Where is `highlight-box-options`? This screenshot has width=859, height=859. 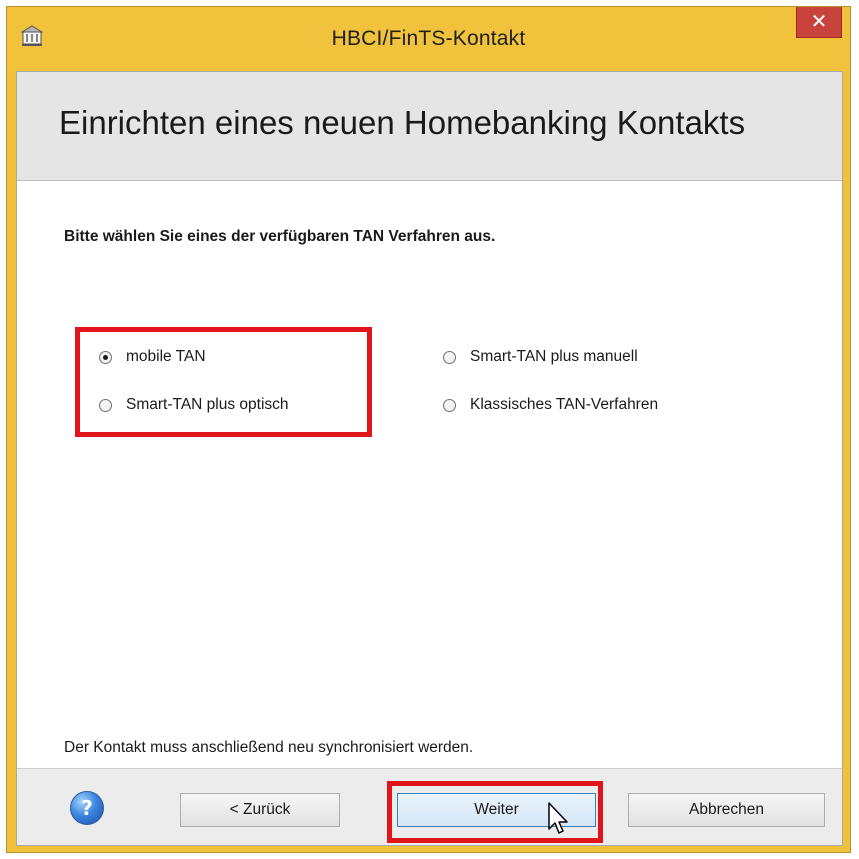 highlight-box-options is located at coordinates (223, 382).